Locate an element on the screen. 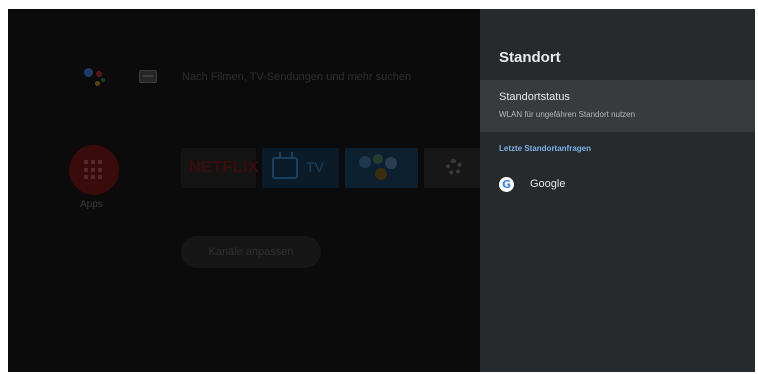  google-icon: G is located at coordinates (506, 184).